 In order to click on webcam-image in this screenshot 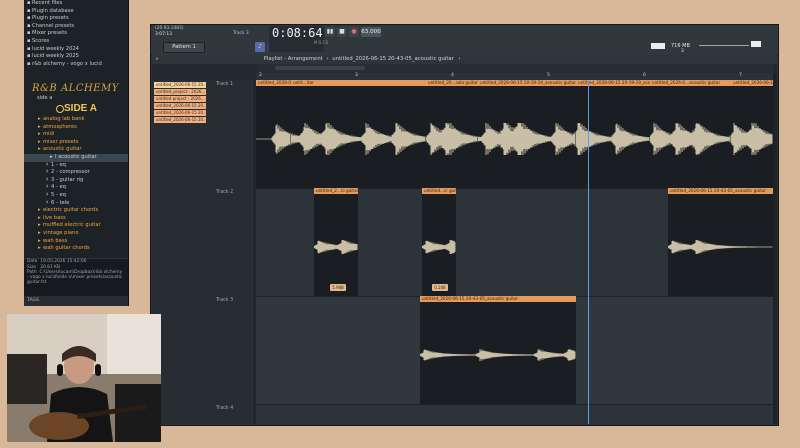, I will do `click(84, 378)`.